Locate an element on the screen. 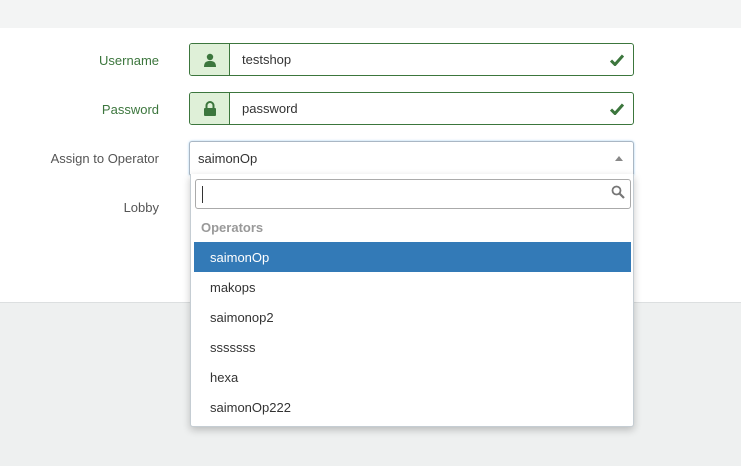  operator-select: saimonOp is located at coordinates (411, 158).